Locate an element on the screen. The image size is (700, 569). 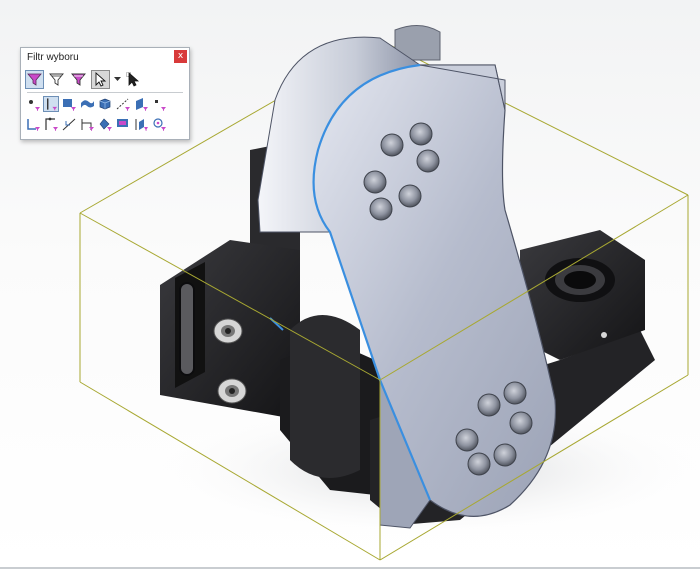
filter-axes-icon is located at coordinates (123, 104).